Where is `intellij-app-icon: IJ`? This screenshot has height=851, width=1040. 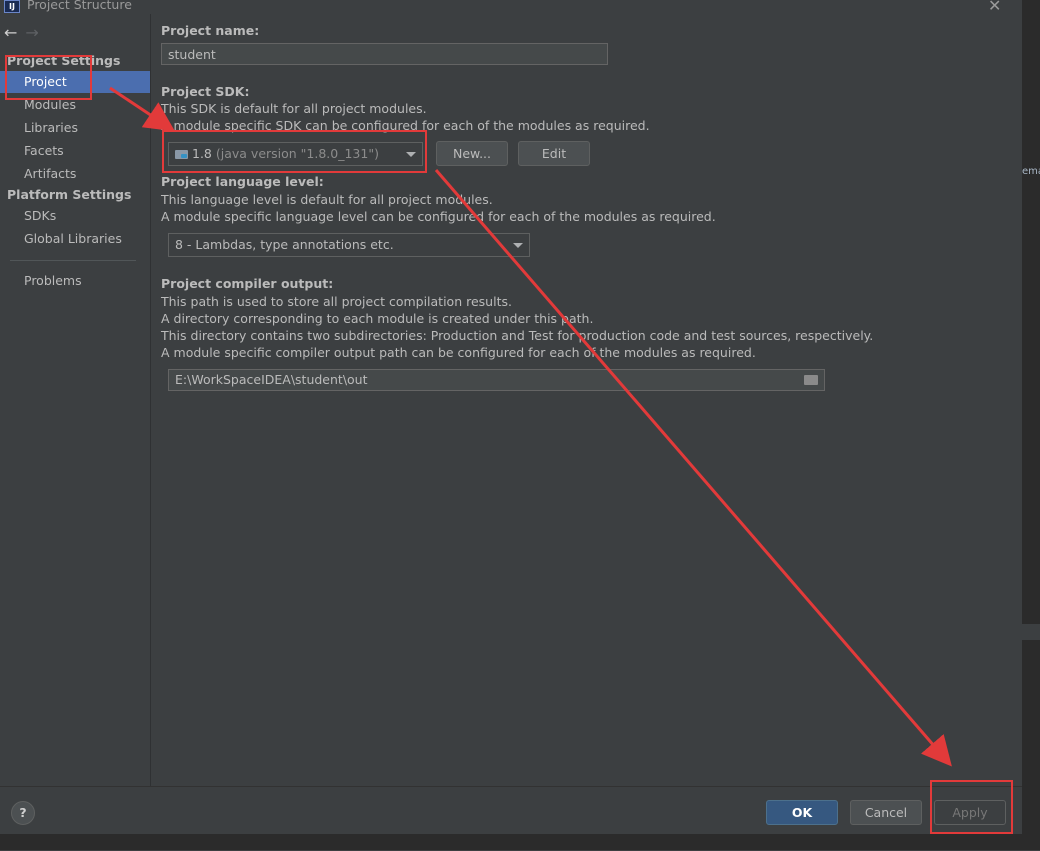 intellij-app-icon: IJ is located at coordinates (12, 6).